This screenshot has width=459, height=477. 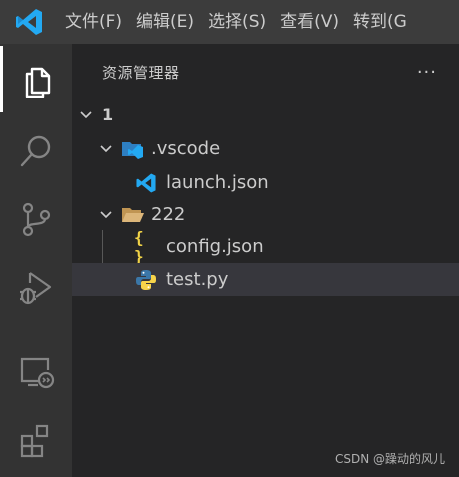 I want to click on tree-item-vscode-folder: .vscode, so click(x=265, y=148).